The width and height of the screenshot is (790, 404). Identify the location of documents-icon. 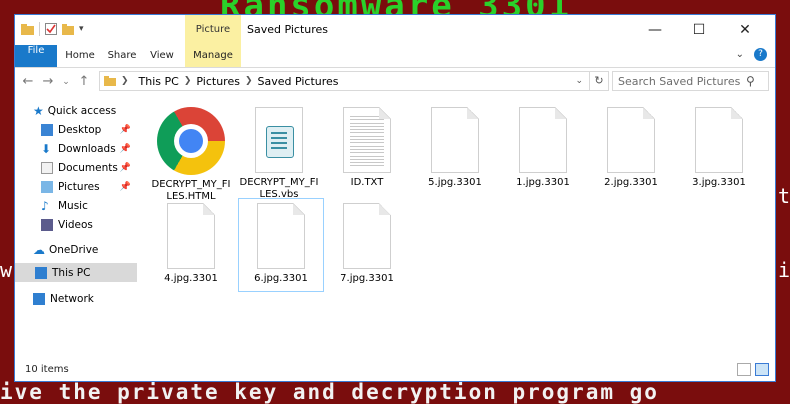
(47, 167).